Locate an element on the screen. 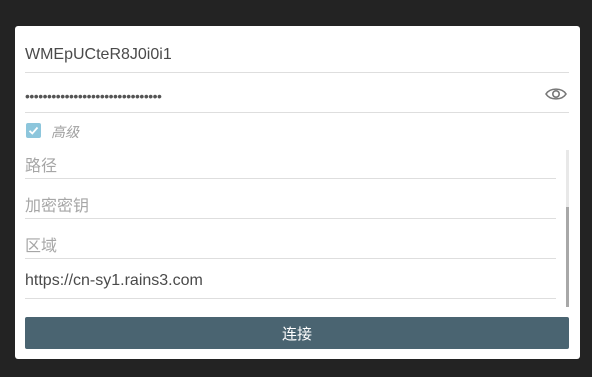 The width and height of the screenshot is (592, 377). path-field: 路径 is located at coordinates (290, 164).